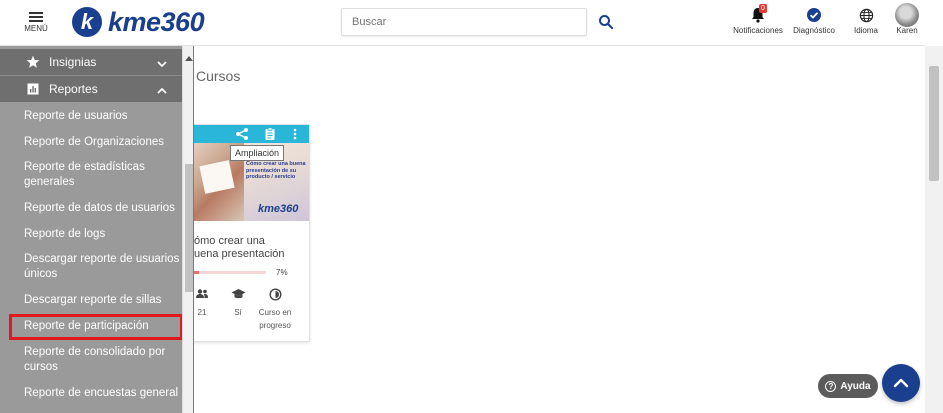 The width and height of the screenshot is (943, 413). Describe the element at coordinates (763, 8) in the screenshot. I see `notifications-badge: 0` at that location.